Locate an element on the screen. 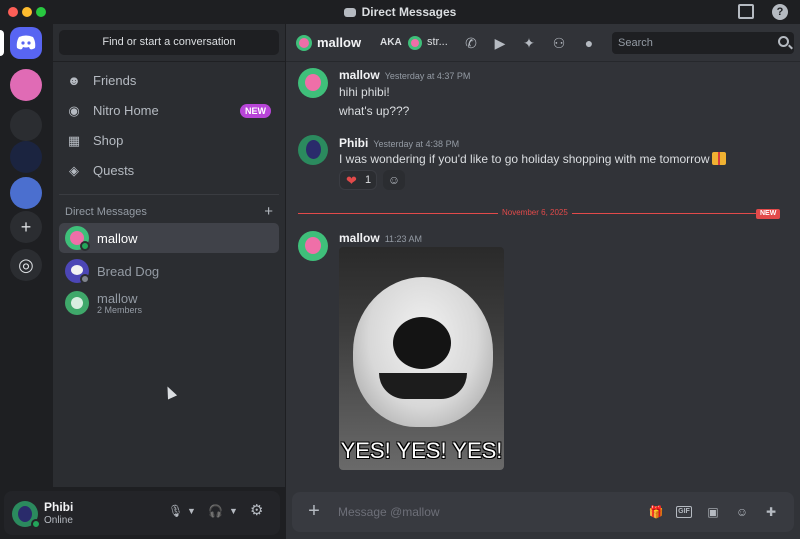  nav-shop: ▦ Shop is located at coordinates (169, 141).